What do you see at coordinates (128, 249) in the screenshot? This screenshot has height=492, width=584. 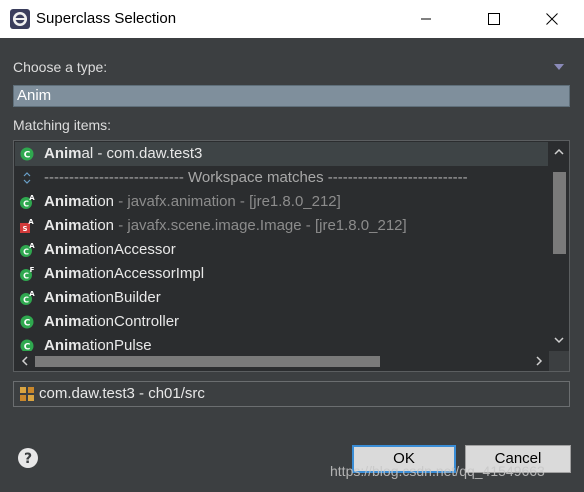 I see `type-name-rest: ationAccessor` at bounding box center [128, 249].